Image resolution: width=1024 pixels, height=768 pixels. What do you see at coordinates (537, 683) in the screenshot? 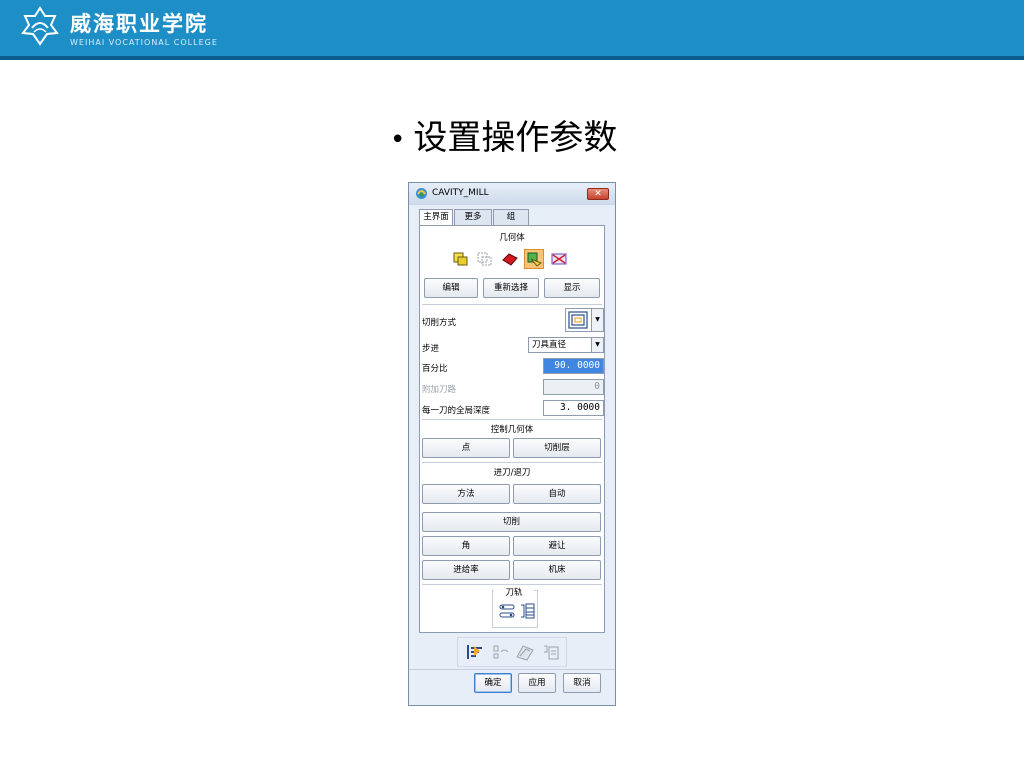
I see `apply-button: 应用` at bounding box center [537, 683].